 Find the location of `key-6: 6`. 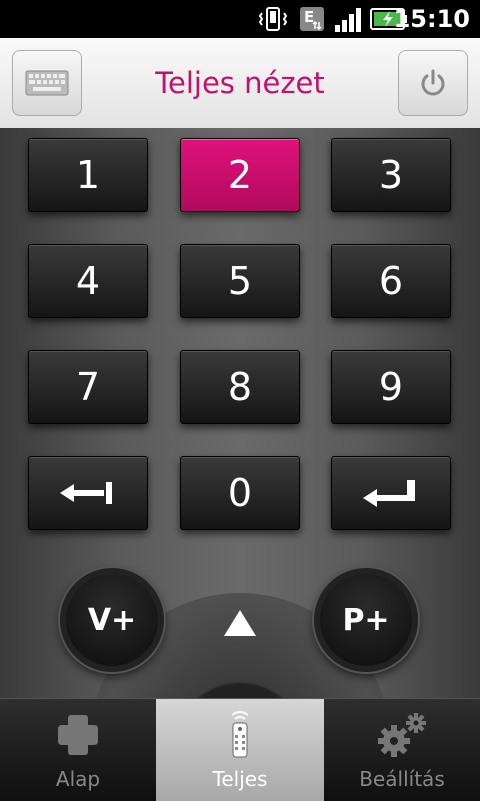

key-6: 6 is located at coordinates (391, 281).